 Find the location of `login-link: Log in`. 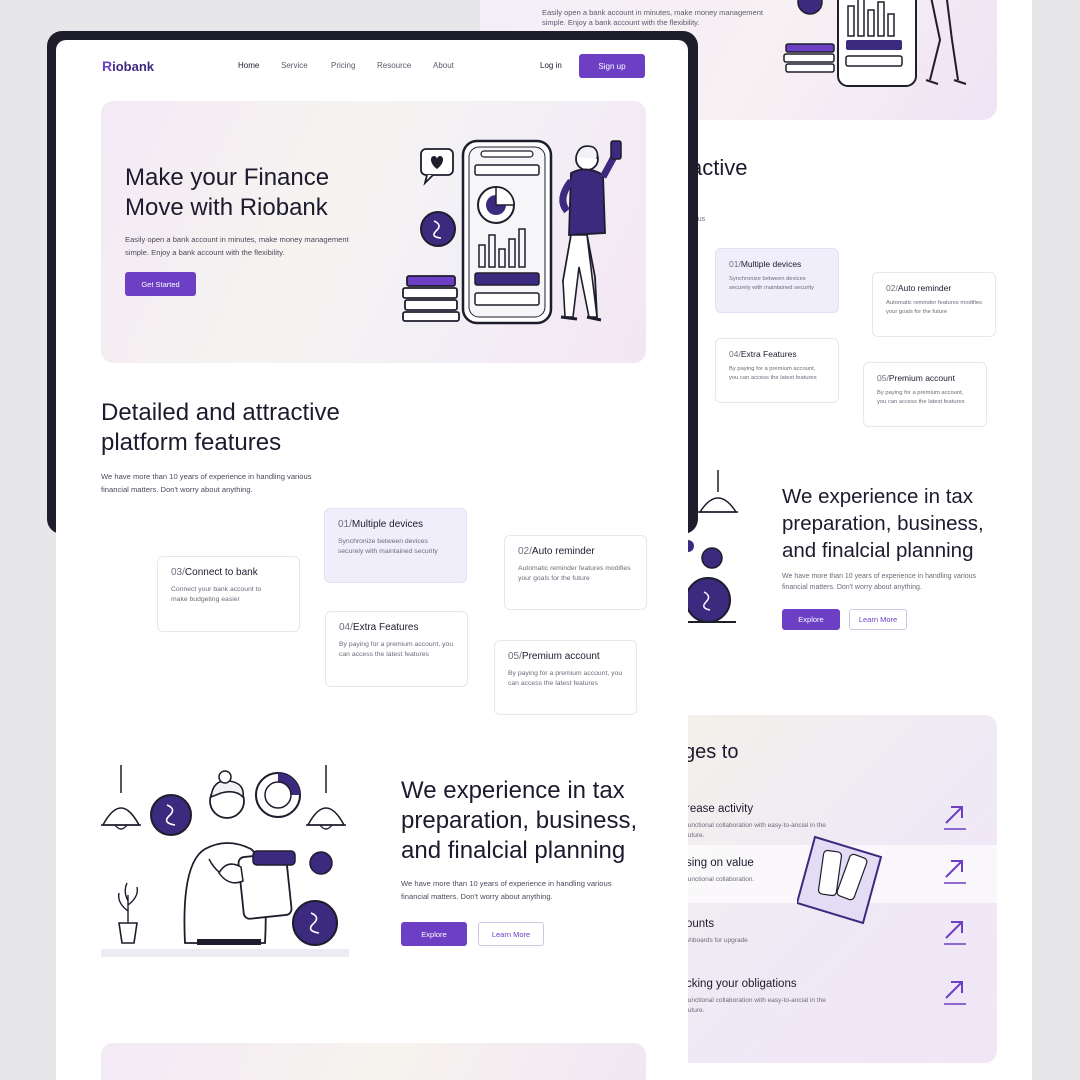

login-link: Log in is located at coordinates (551, 65).